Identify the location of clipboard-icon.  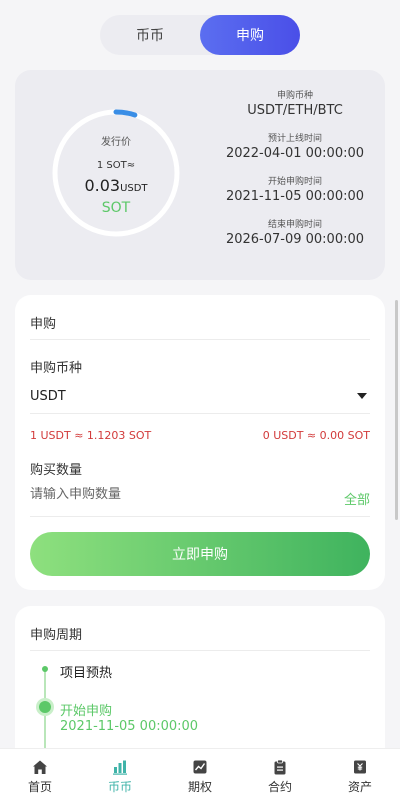
(280, 767).